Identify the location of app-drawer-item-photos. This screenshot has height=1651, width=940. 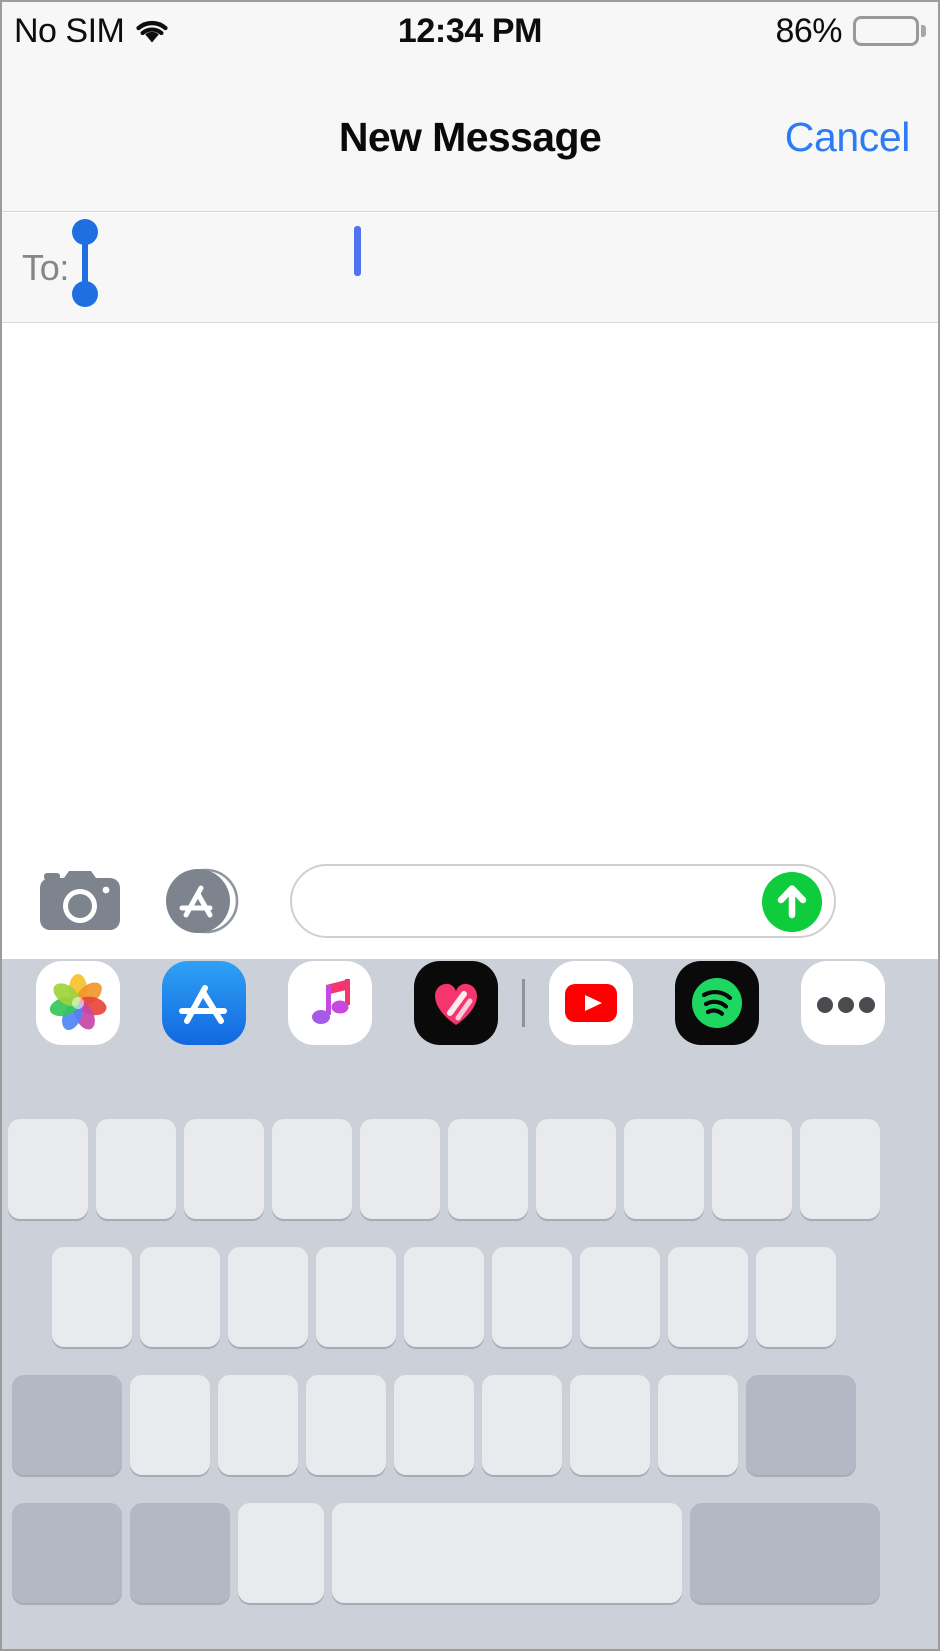
(78, 1003).